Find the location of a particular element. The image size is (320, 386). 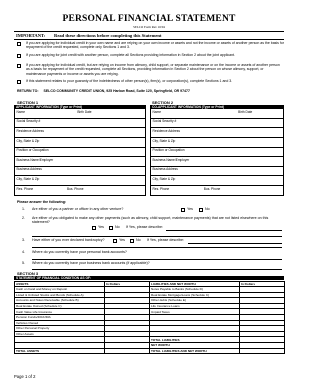

question-5-number: 5. is located at coordinates (23, 263).